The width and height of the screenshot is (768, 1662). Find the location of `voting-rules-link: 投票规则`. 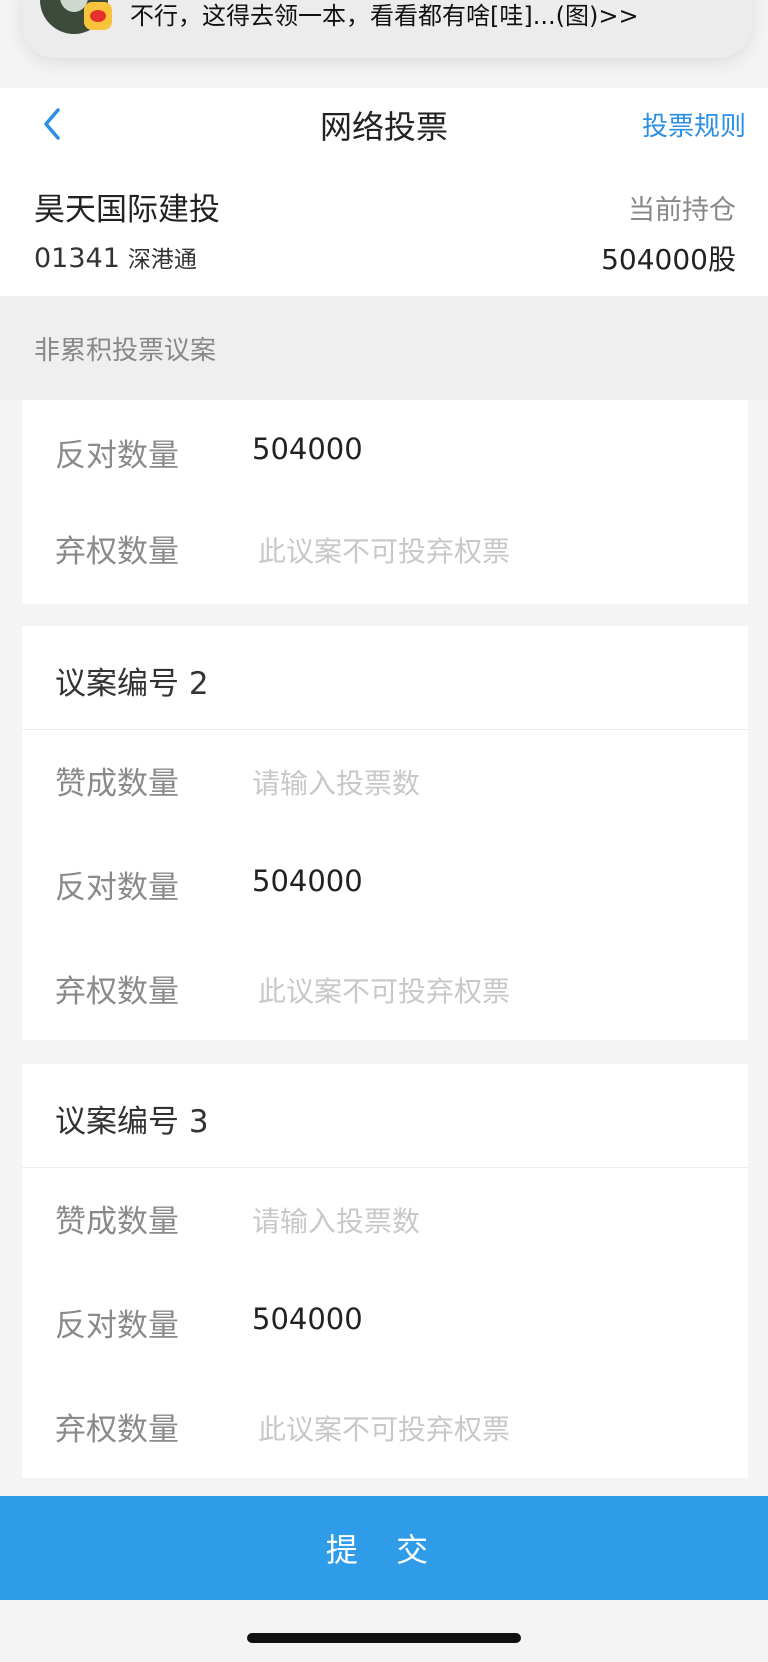

voting-rules-link: 投票规则 is located at coordinates (694, 124).